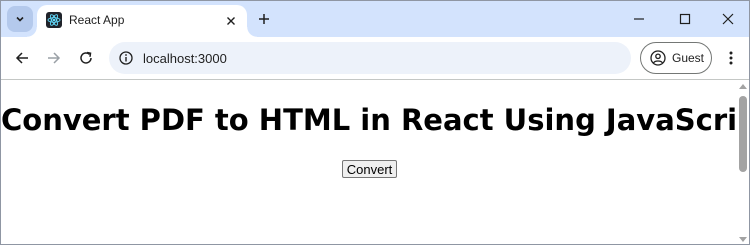 The height and width of the screenshot is (245, 750). Describe the element at coordinates (370, 58) in the screenshot. I see `address-bar: localhost:3000` at that location.